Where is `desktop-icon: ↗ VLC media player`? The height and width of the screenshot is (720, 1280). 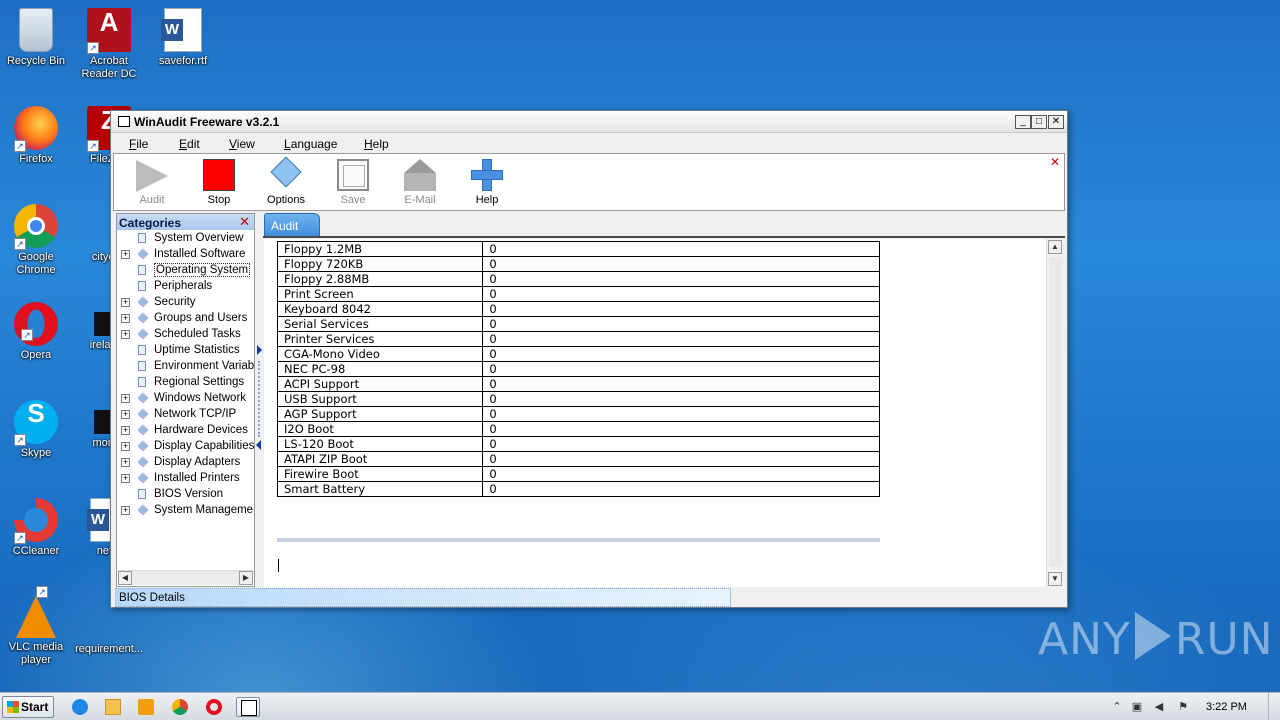 desktop-icon: ↗ VLC media player is located at coordinates (37, 626).